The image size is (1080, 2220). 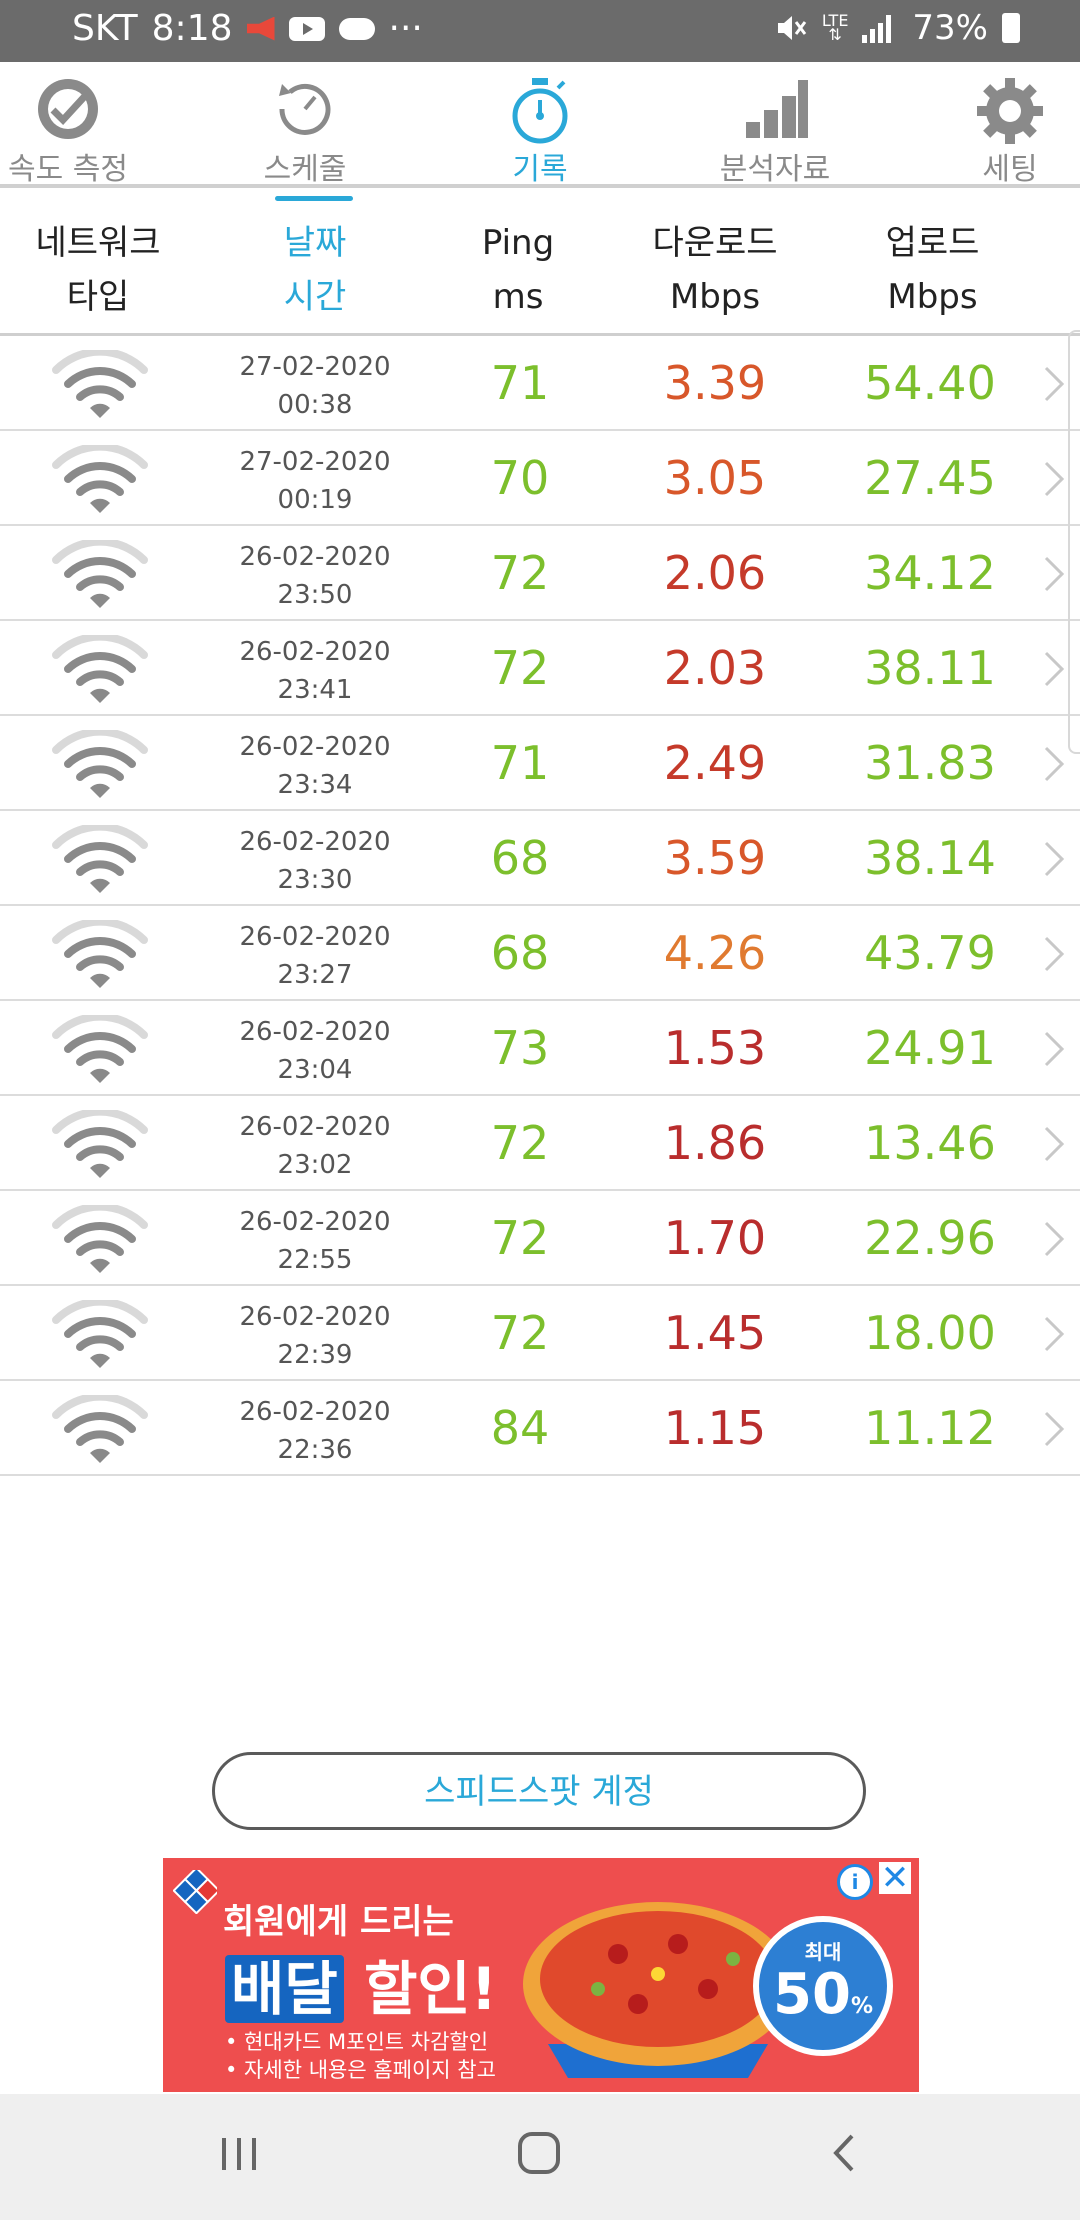 I want to click on tab-speed-test: 속도 측정, so click(x=68, y=124).